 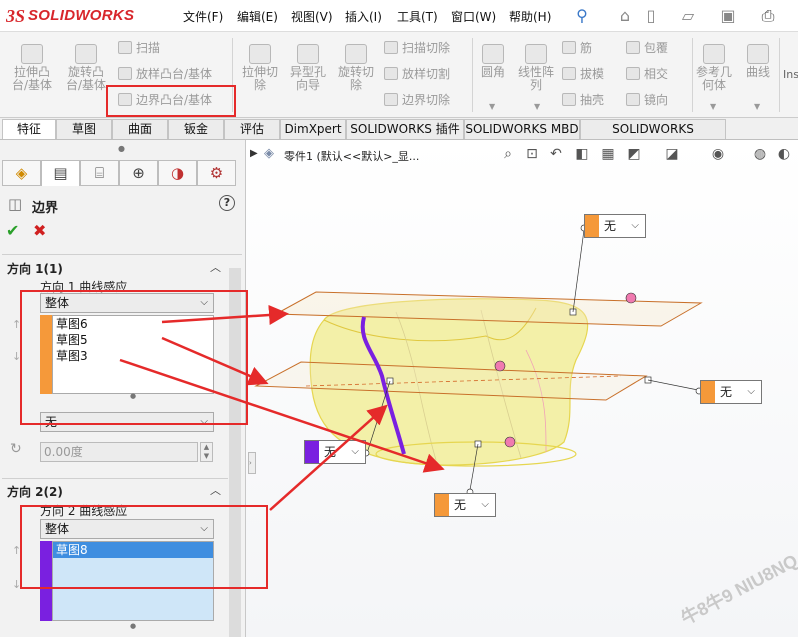 What do you see at coordinates (633, 73) in the screenshot?
I see `intersect-icon` at bounding box center [633, 73].